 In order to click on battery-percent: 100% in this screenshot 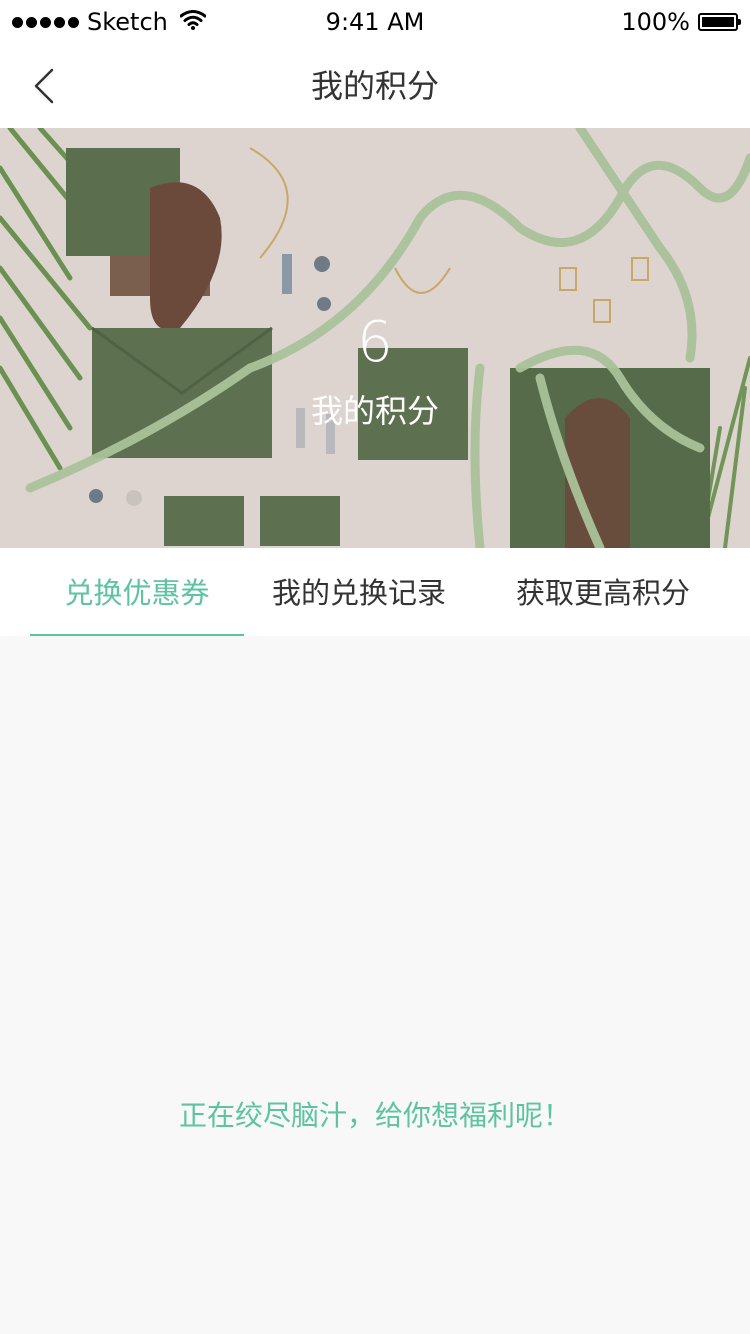, I will do `click(655, 22)`.